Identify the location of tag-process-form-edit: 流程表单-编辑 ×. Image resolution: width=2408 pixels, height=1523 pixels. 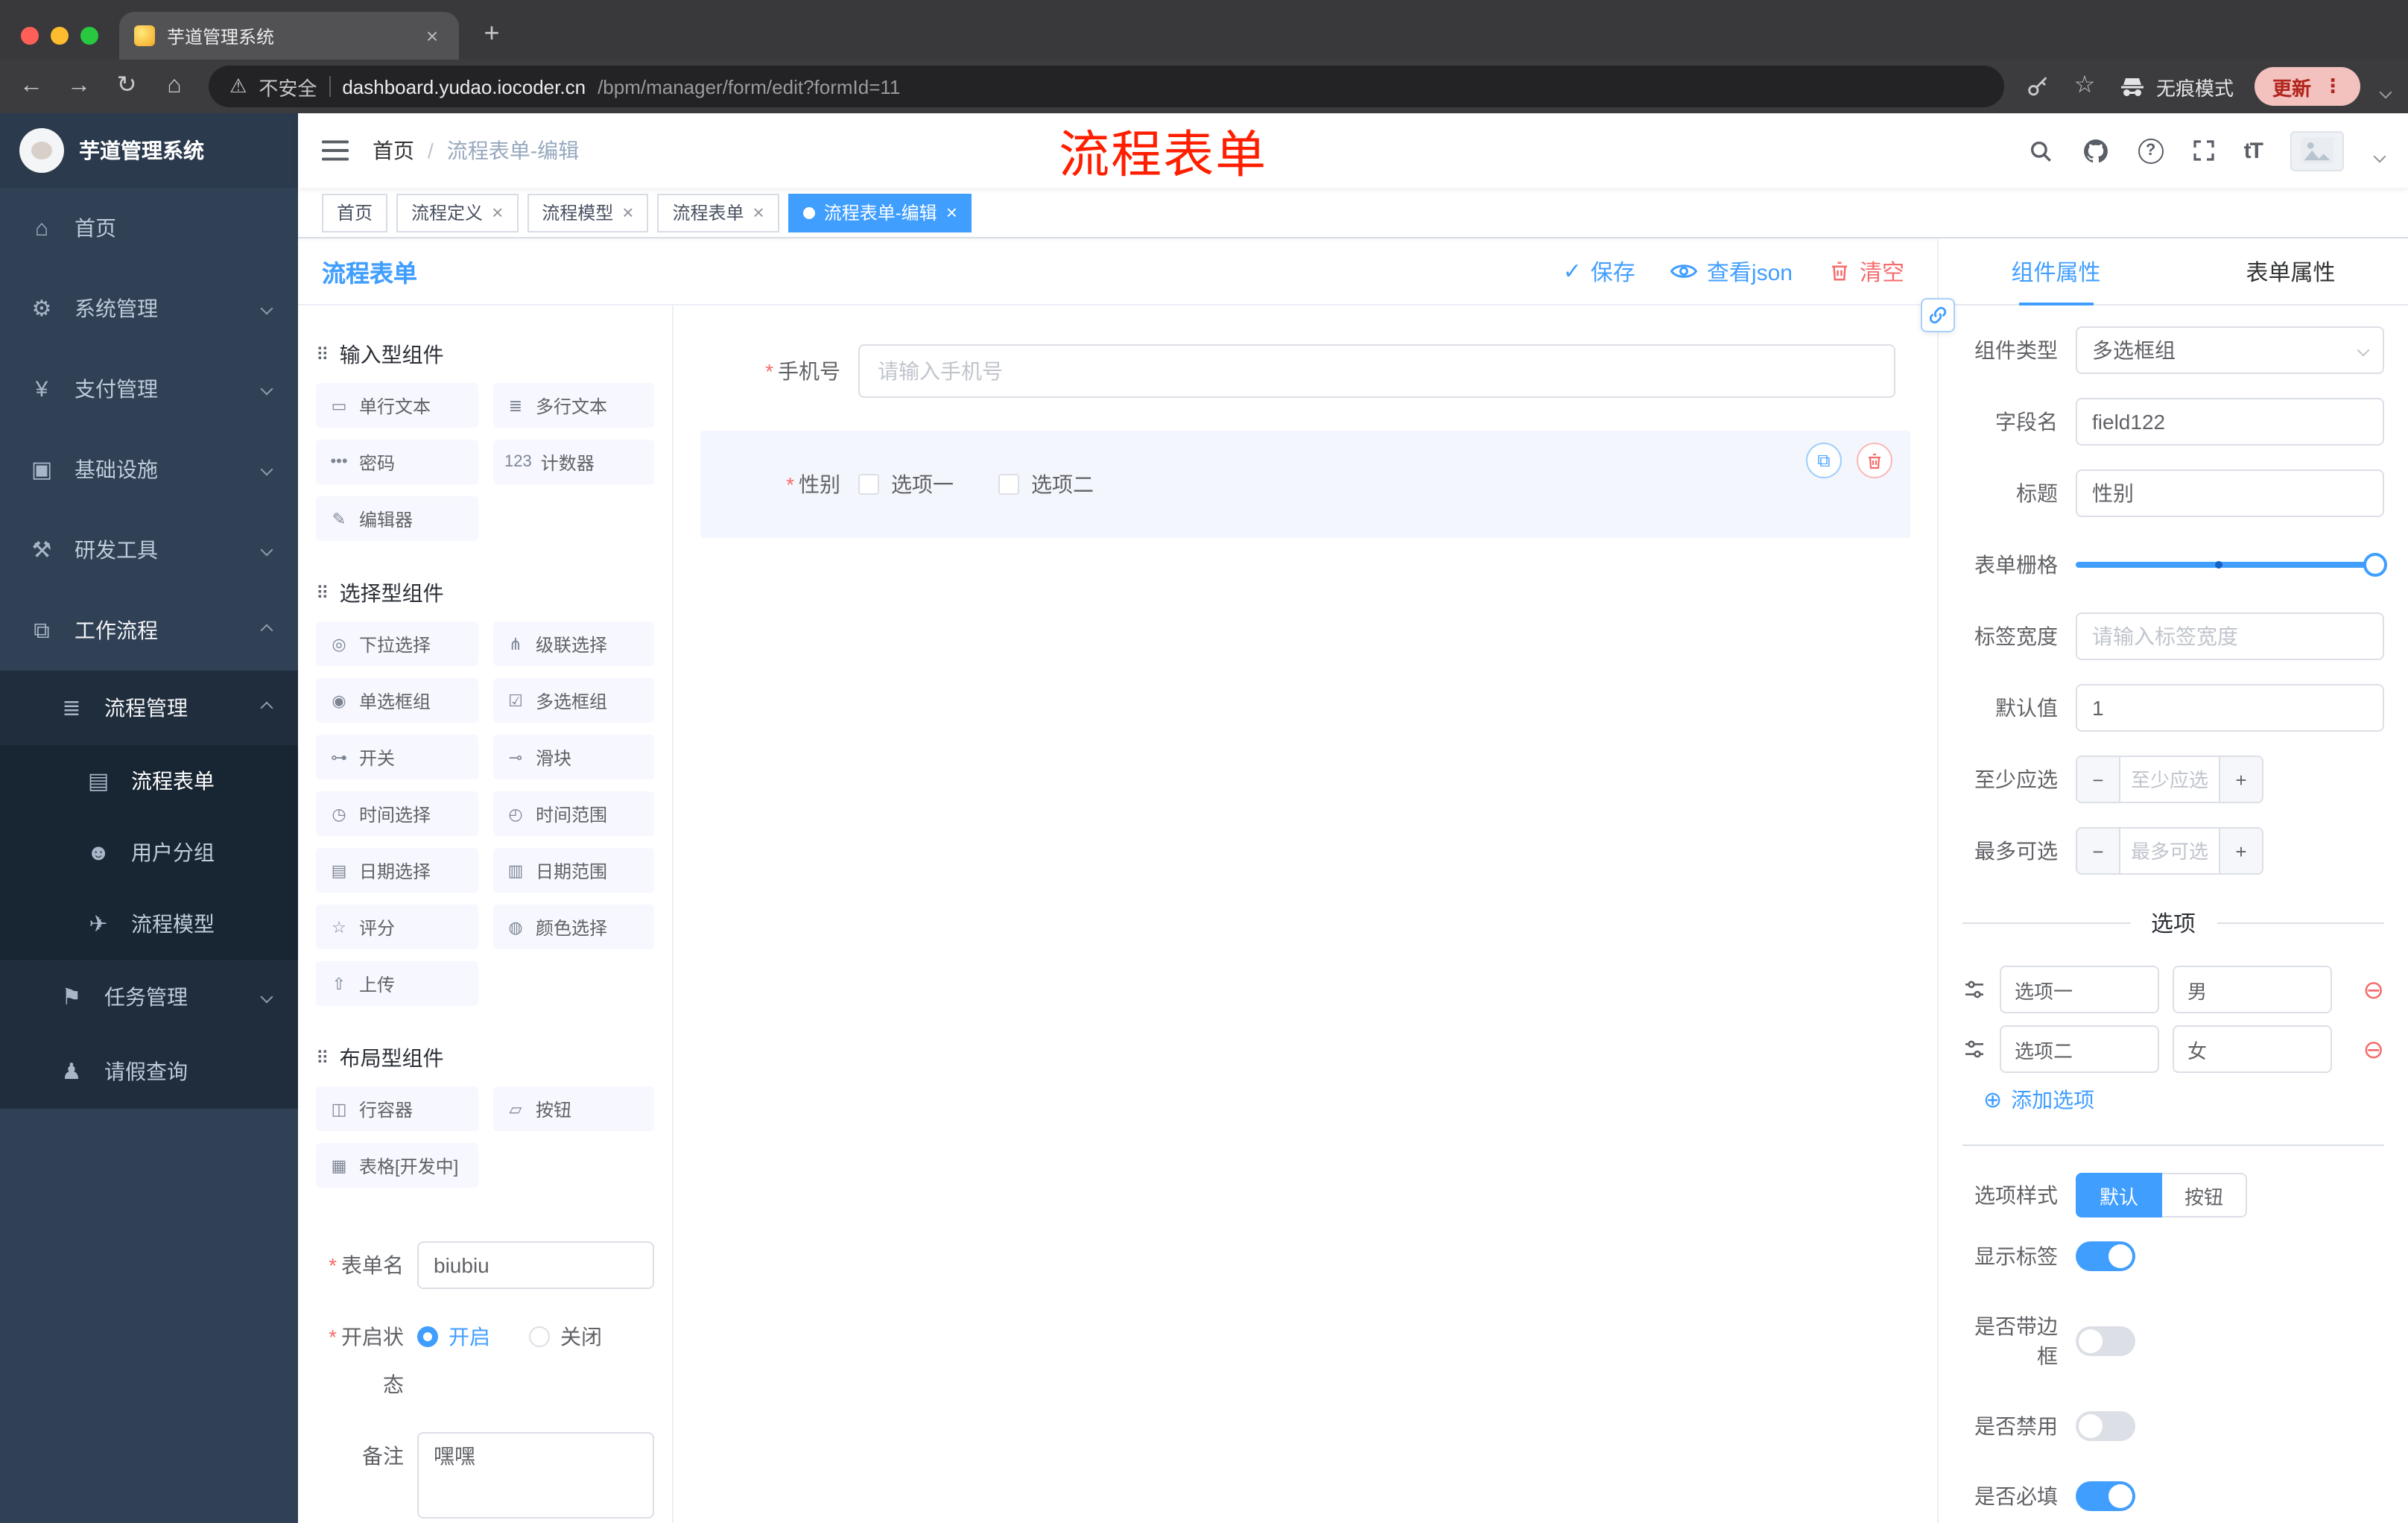
(880, 213).